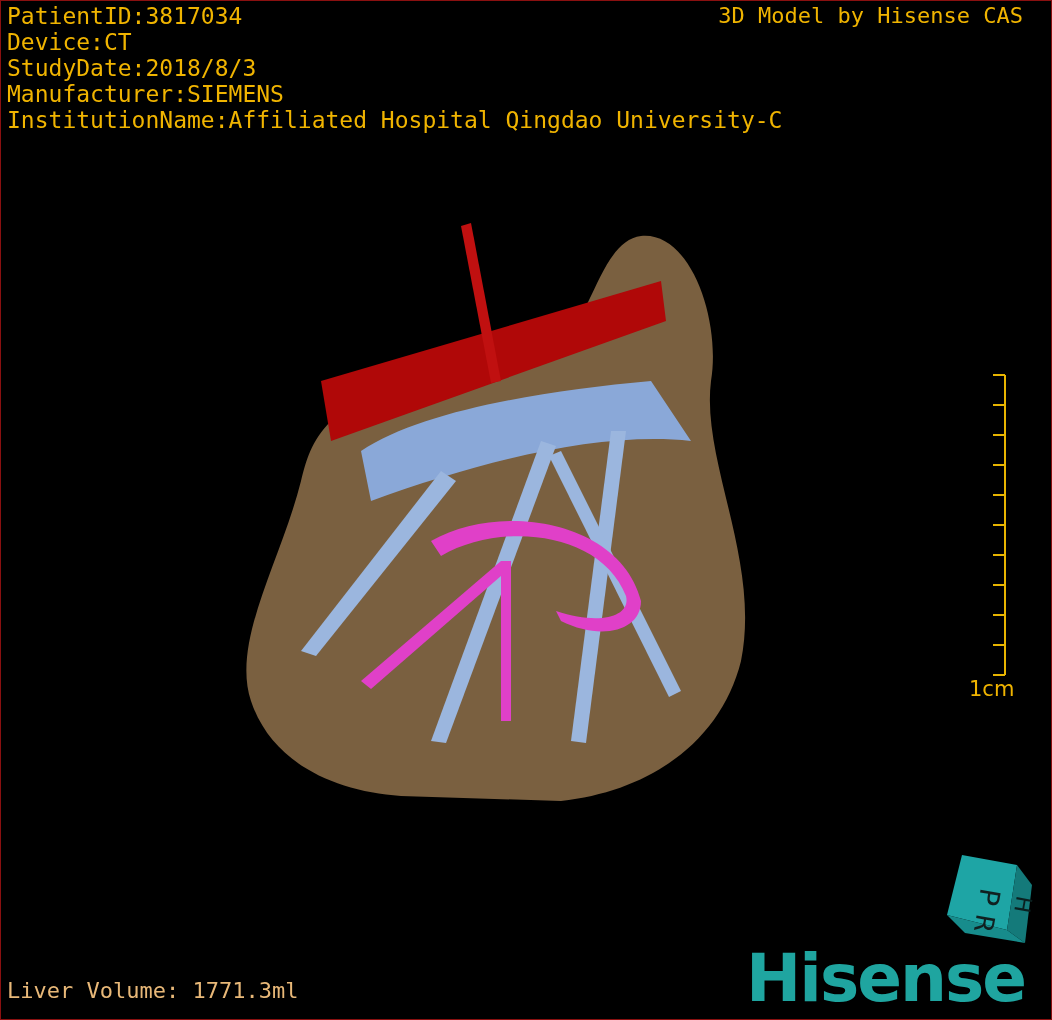 This screenshot has width=1052, height=1020. What do you see at coordinates (395, 120) in the screenshot?
I see `info-text: InstitutionName:Affiliated Hospital Qingdao University-C` at bounding box center [395, 120].